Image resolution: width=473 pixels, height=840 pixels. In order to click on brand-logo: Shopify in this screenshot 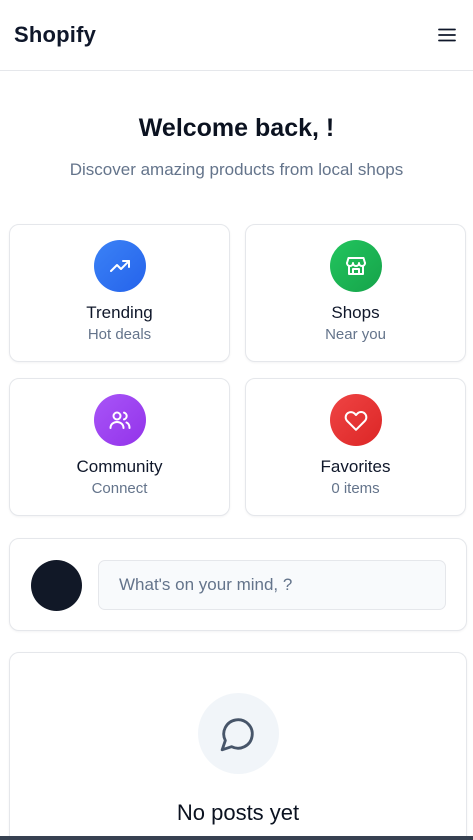, I will do `click(55, 35)`.